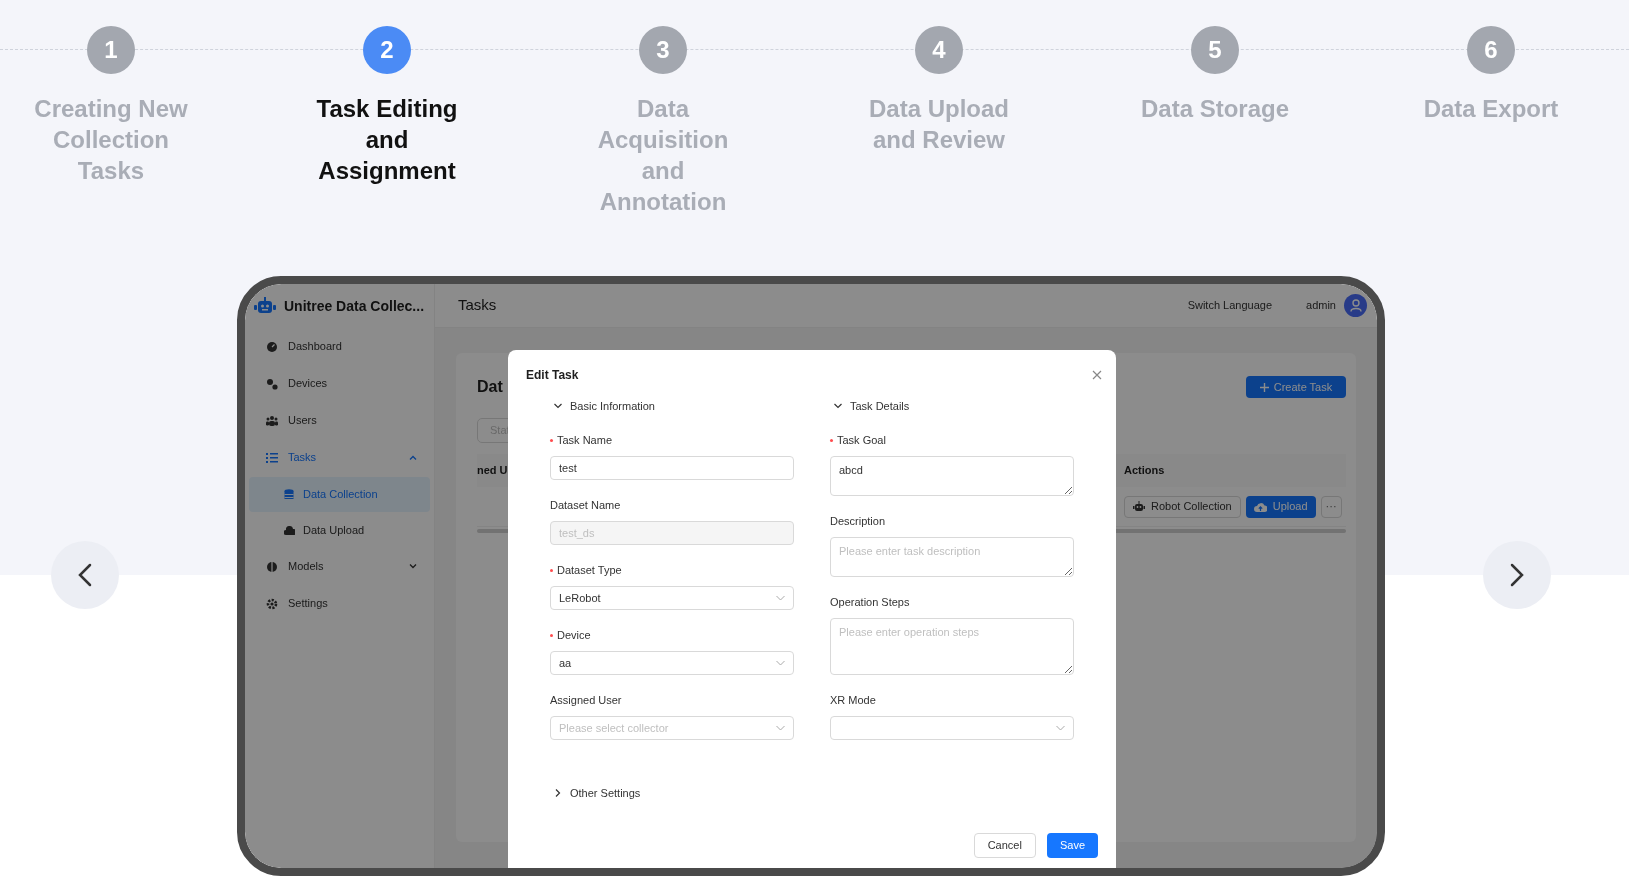  I want to click on sidebar-item: Users, so click(339, 420).